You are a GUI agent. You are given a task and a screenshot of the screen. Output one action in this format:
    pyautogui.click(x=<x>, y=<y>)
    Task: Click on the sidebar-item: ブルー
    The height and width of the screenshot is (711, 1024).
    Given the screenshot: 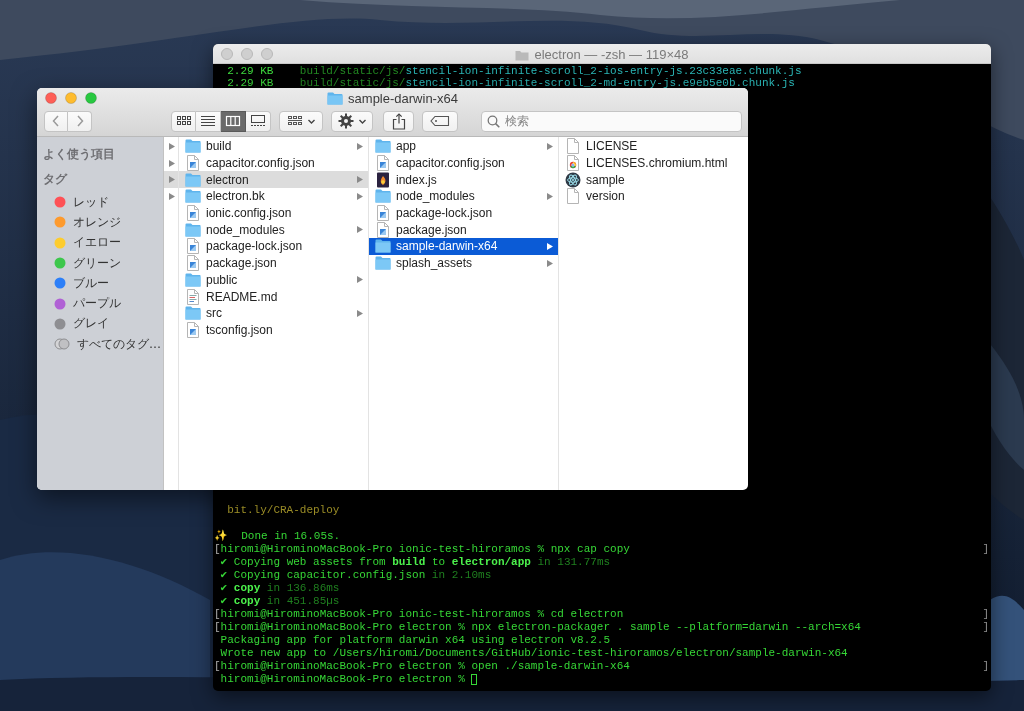 What is the action you would take?
    pyautogui.click(x=100, y=283)
    